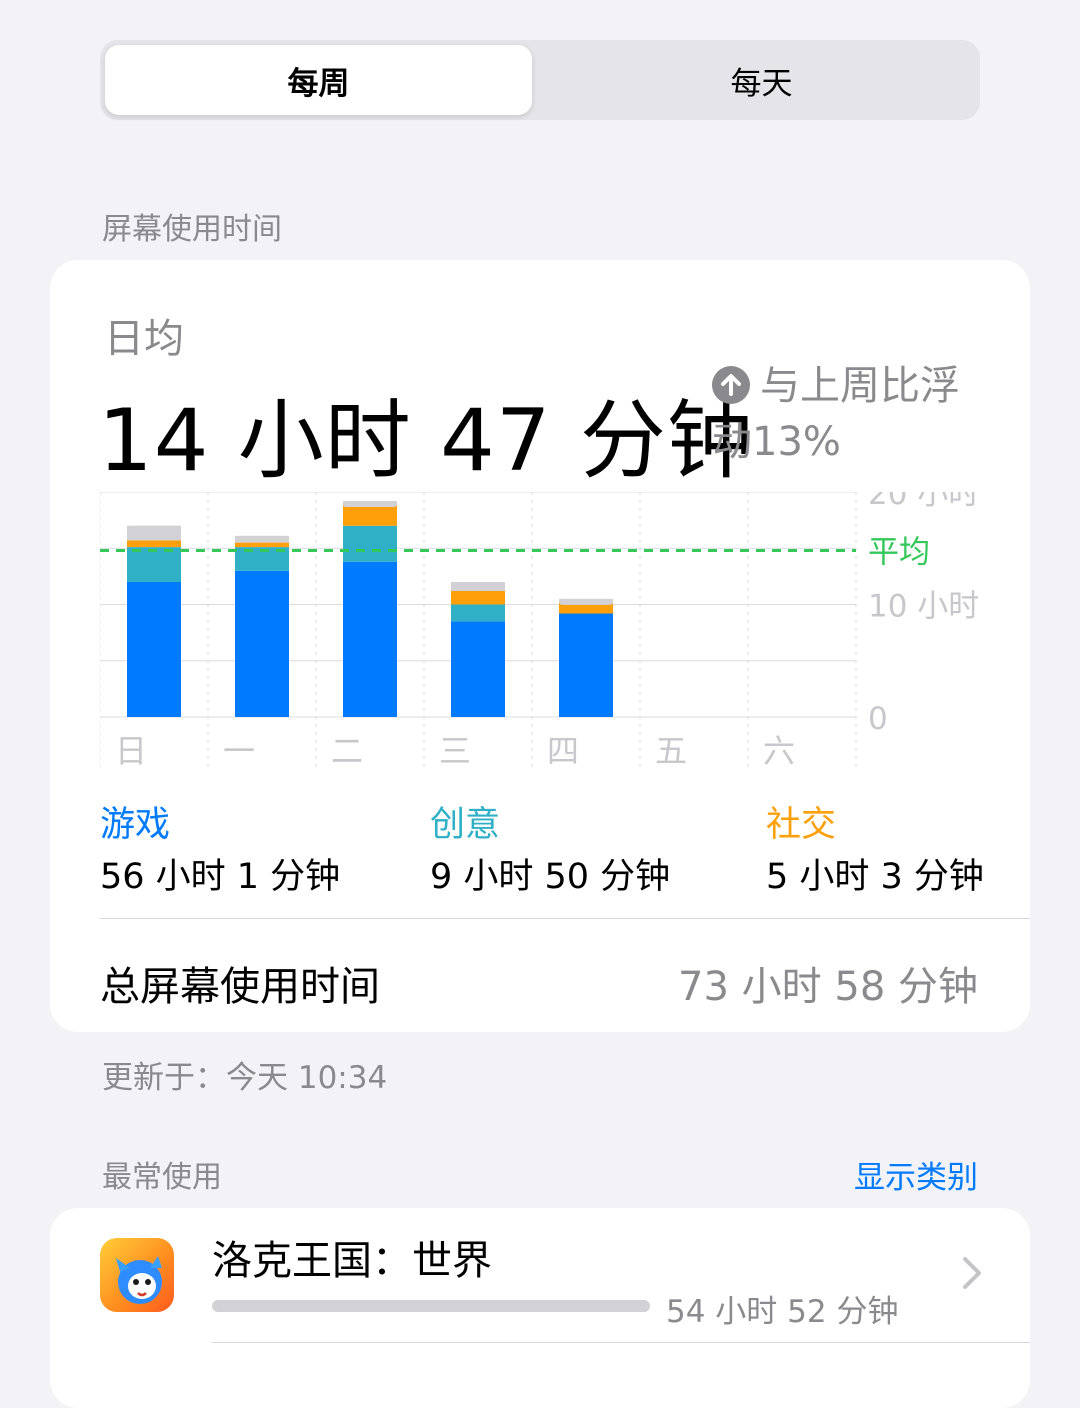 This screenshot has width=1080, height=1408. I want to click on x-tick-label: 日, so click(131, 751).